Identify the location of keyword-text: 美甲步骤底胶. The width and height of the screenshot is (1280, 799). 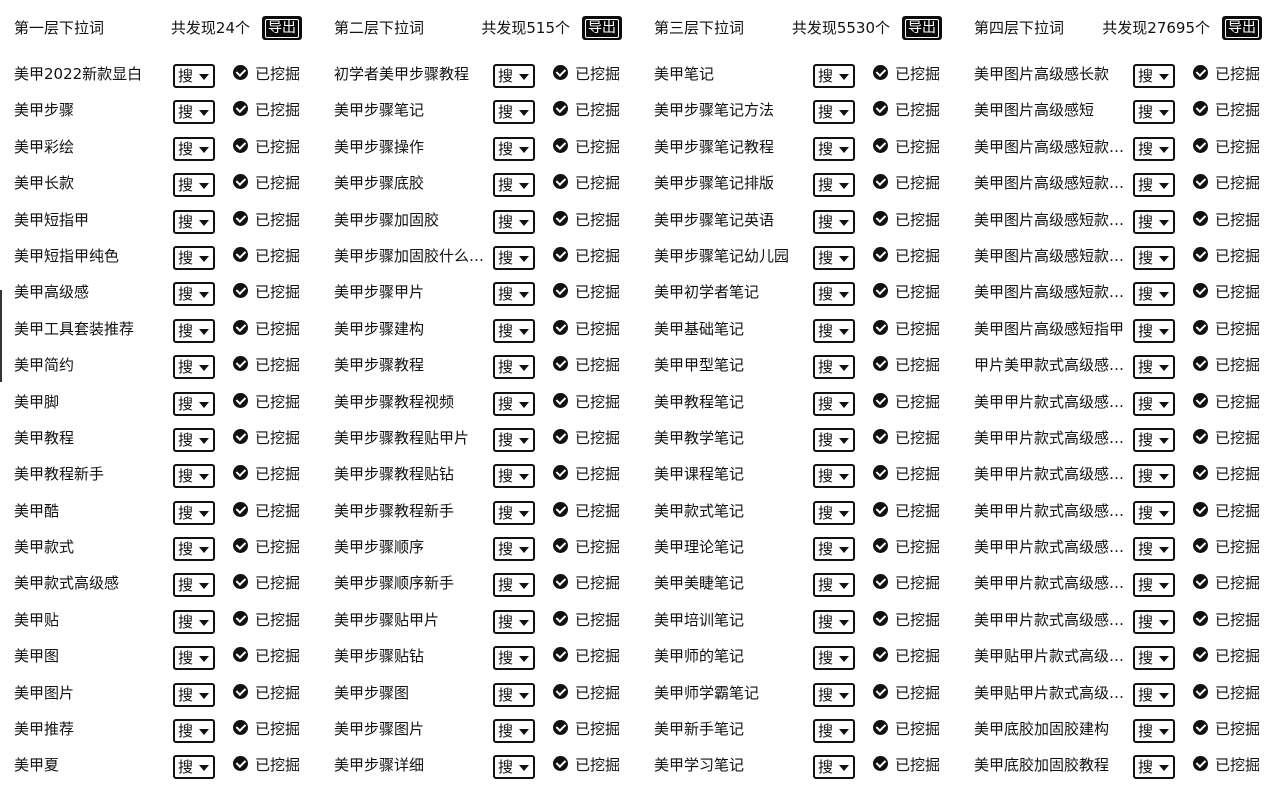
(413, 183).